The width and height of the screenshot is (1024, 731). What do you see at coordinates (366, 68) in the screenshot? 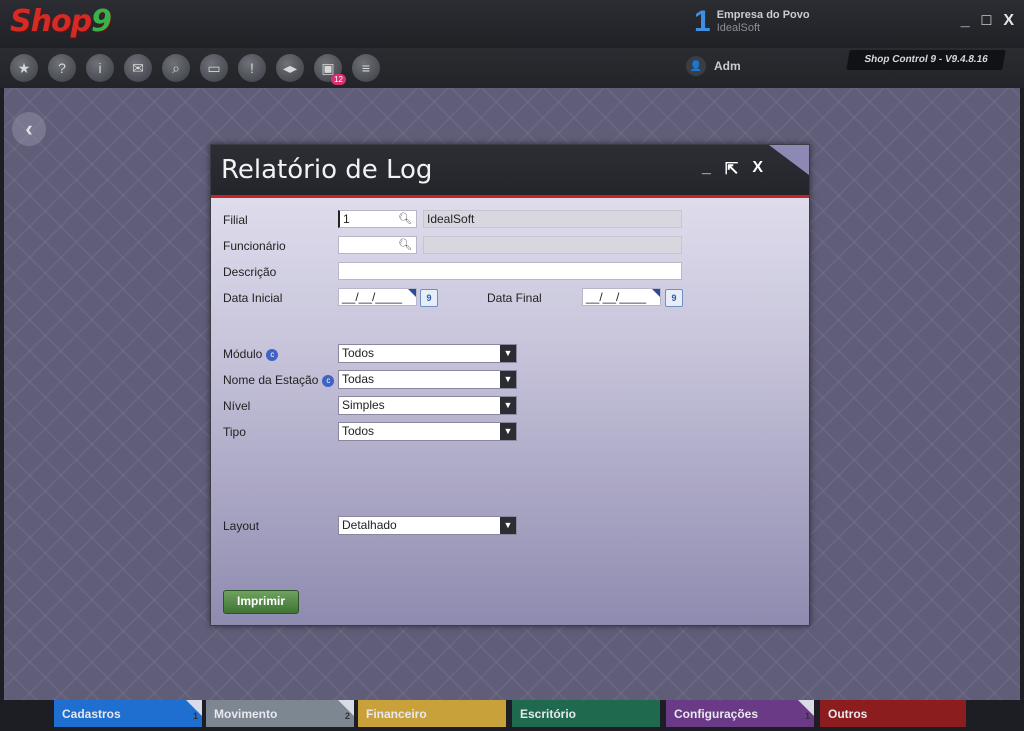
I see `database-icon: ≡` at bounding box center [366, 68].